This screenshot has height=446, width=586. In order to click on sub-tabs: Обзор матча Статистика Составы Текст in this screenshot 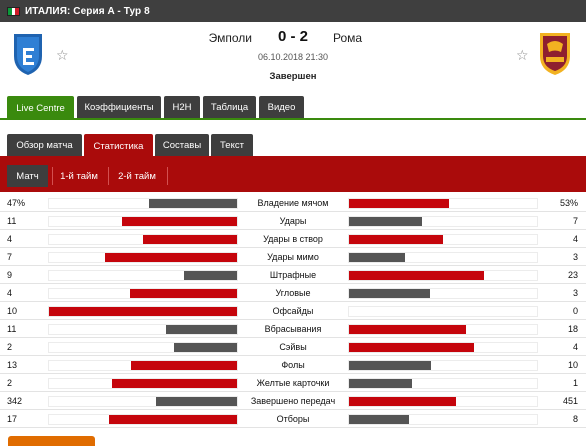, I will do `click(293, 146)`.